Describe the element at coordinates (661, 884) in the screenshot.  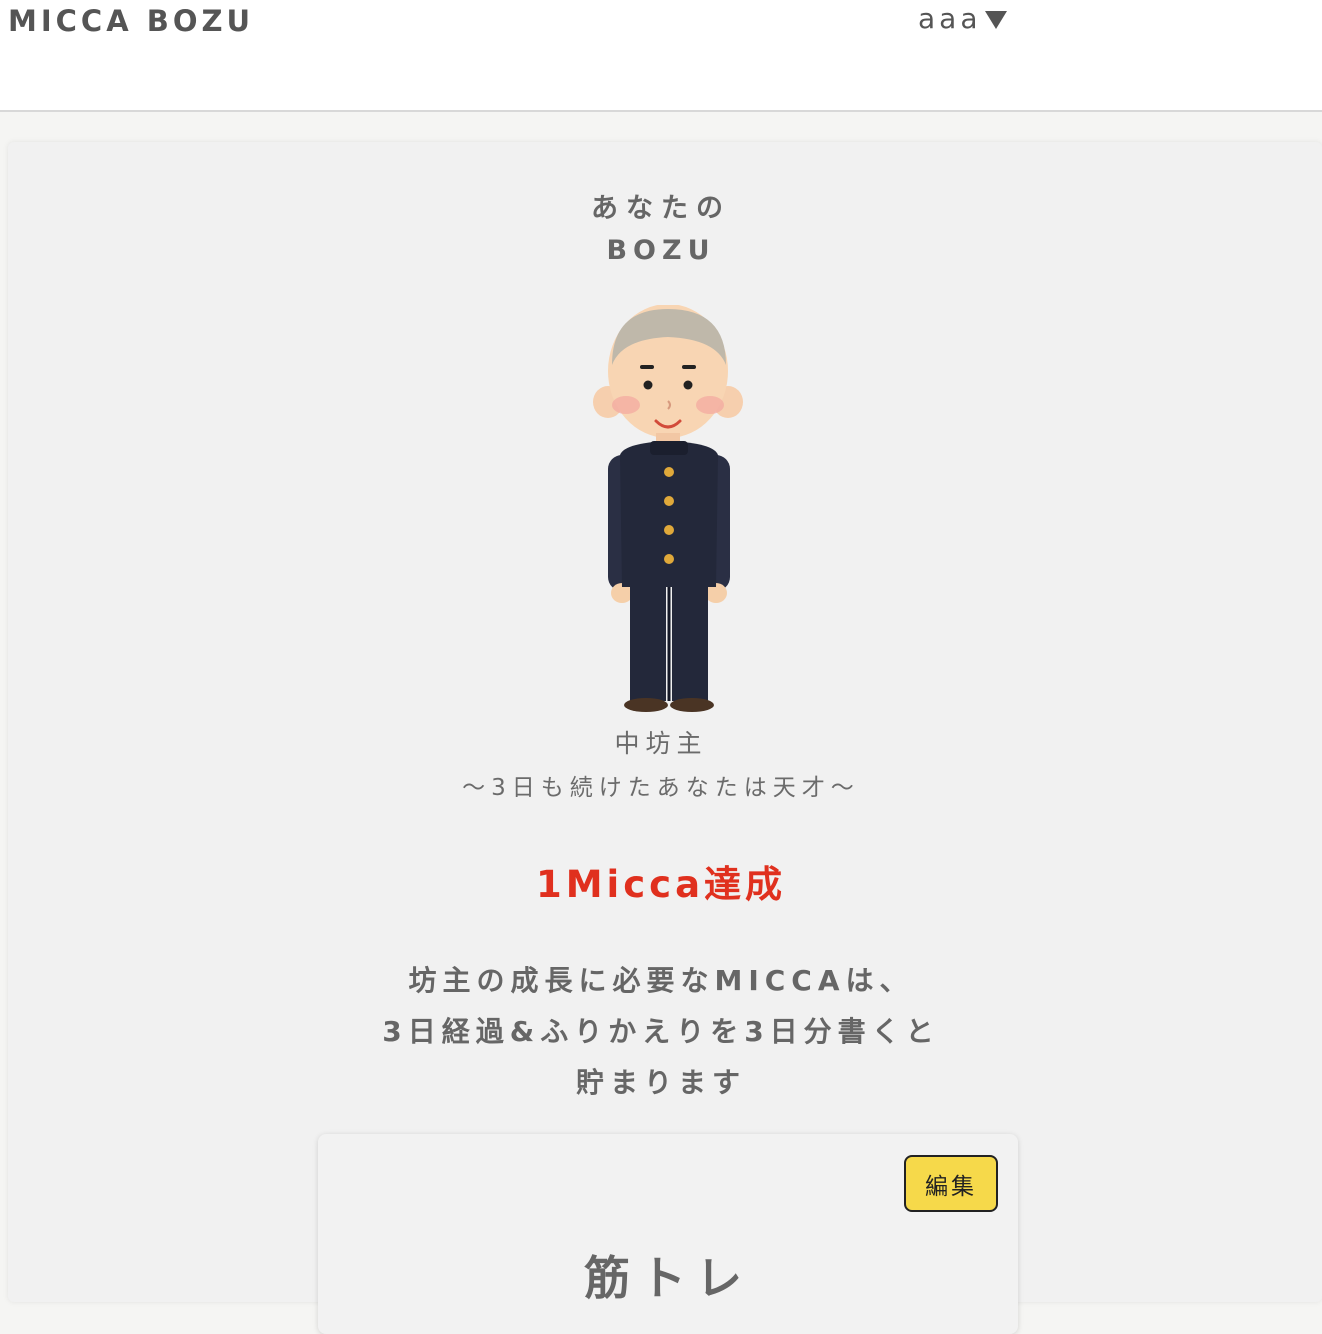
I see `achievement-count: 1Micca達成` at that location.